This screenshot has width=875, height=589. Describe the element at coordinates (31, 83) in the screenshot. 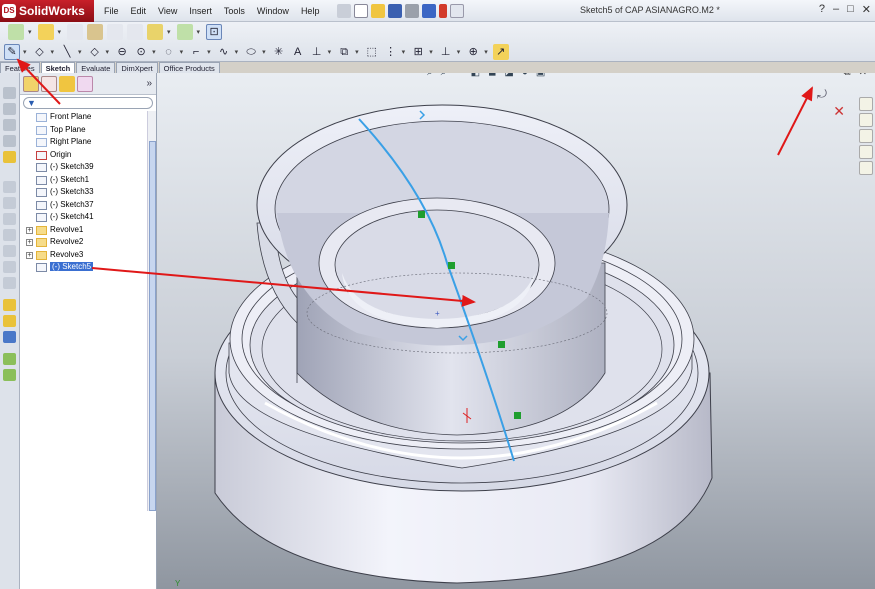

I see `feature-tree-tab-icon` at that location.